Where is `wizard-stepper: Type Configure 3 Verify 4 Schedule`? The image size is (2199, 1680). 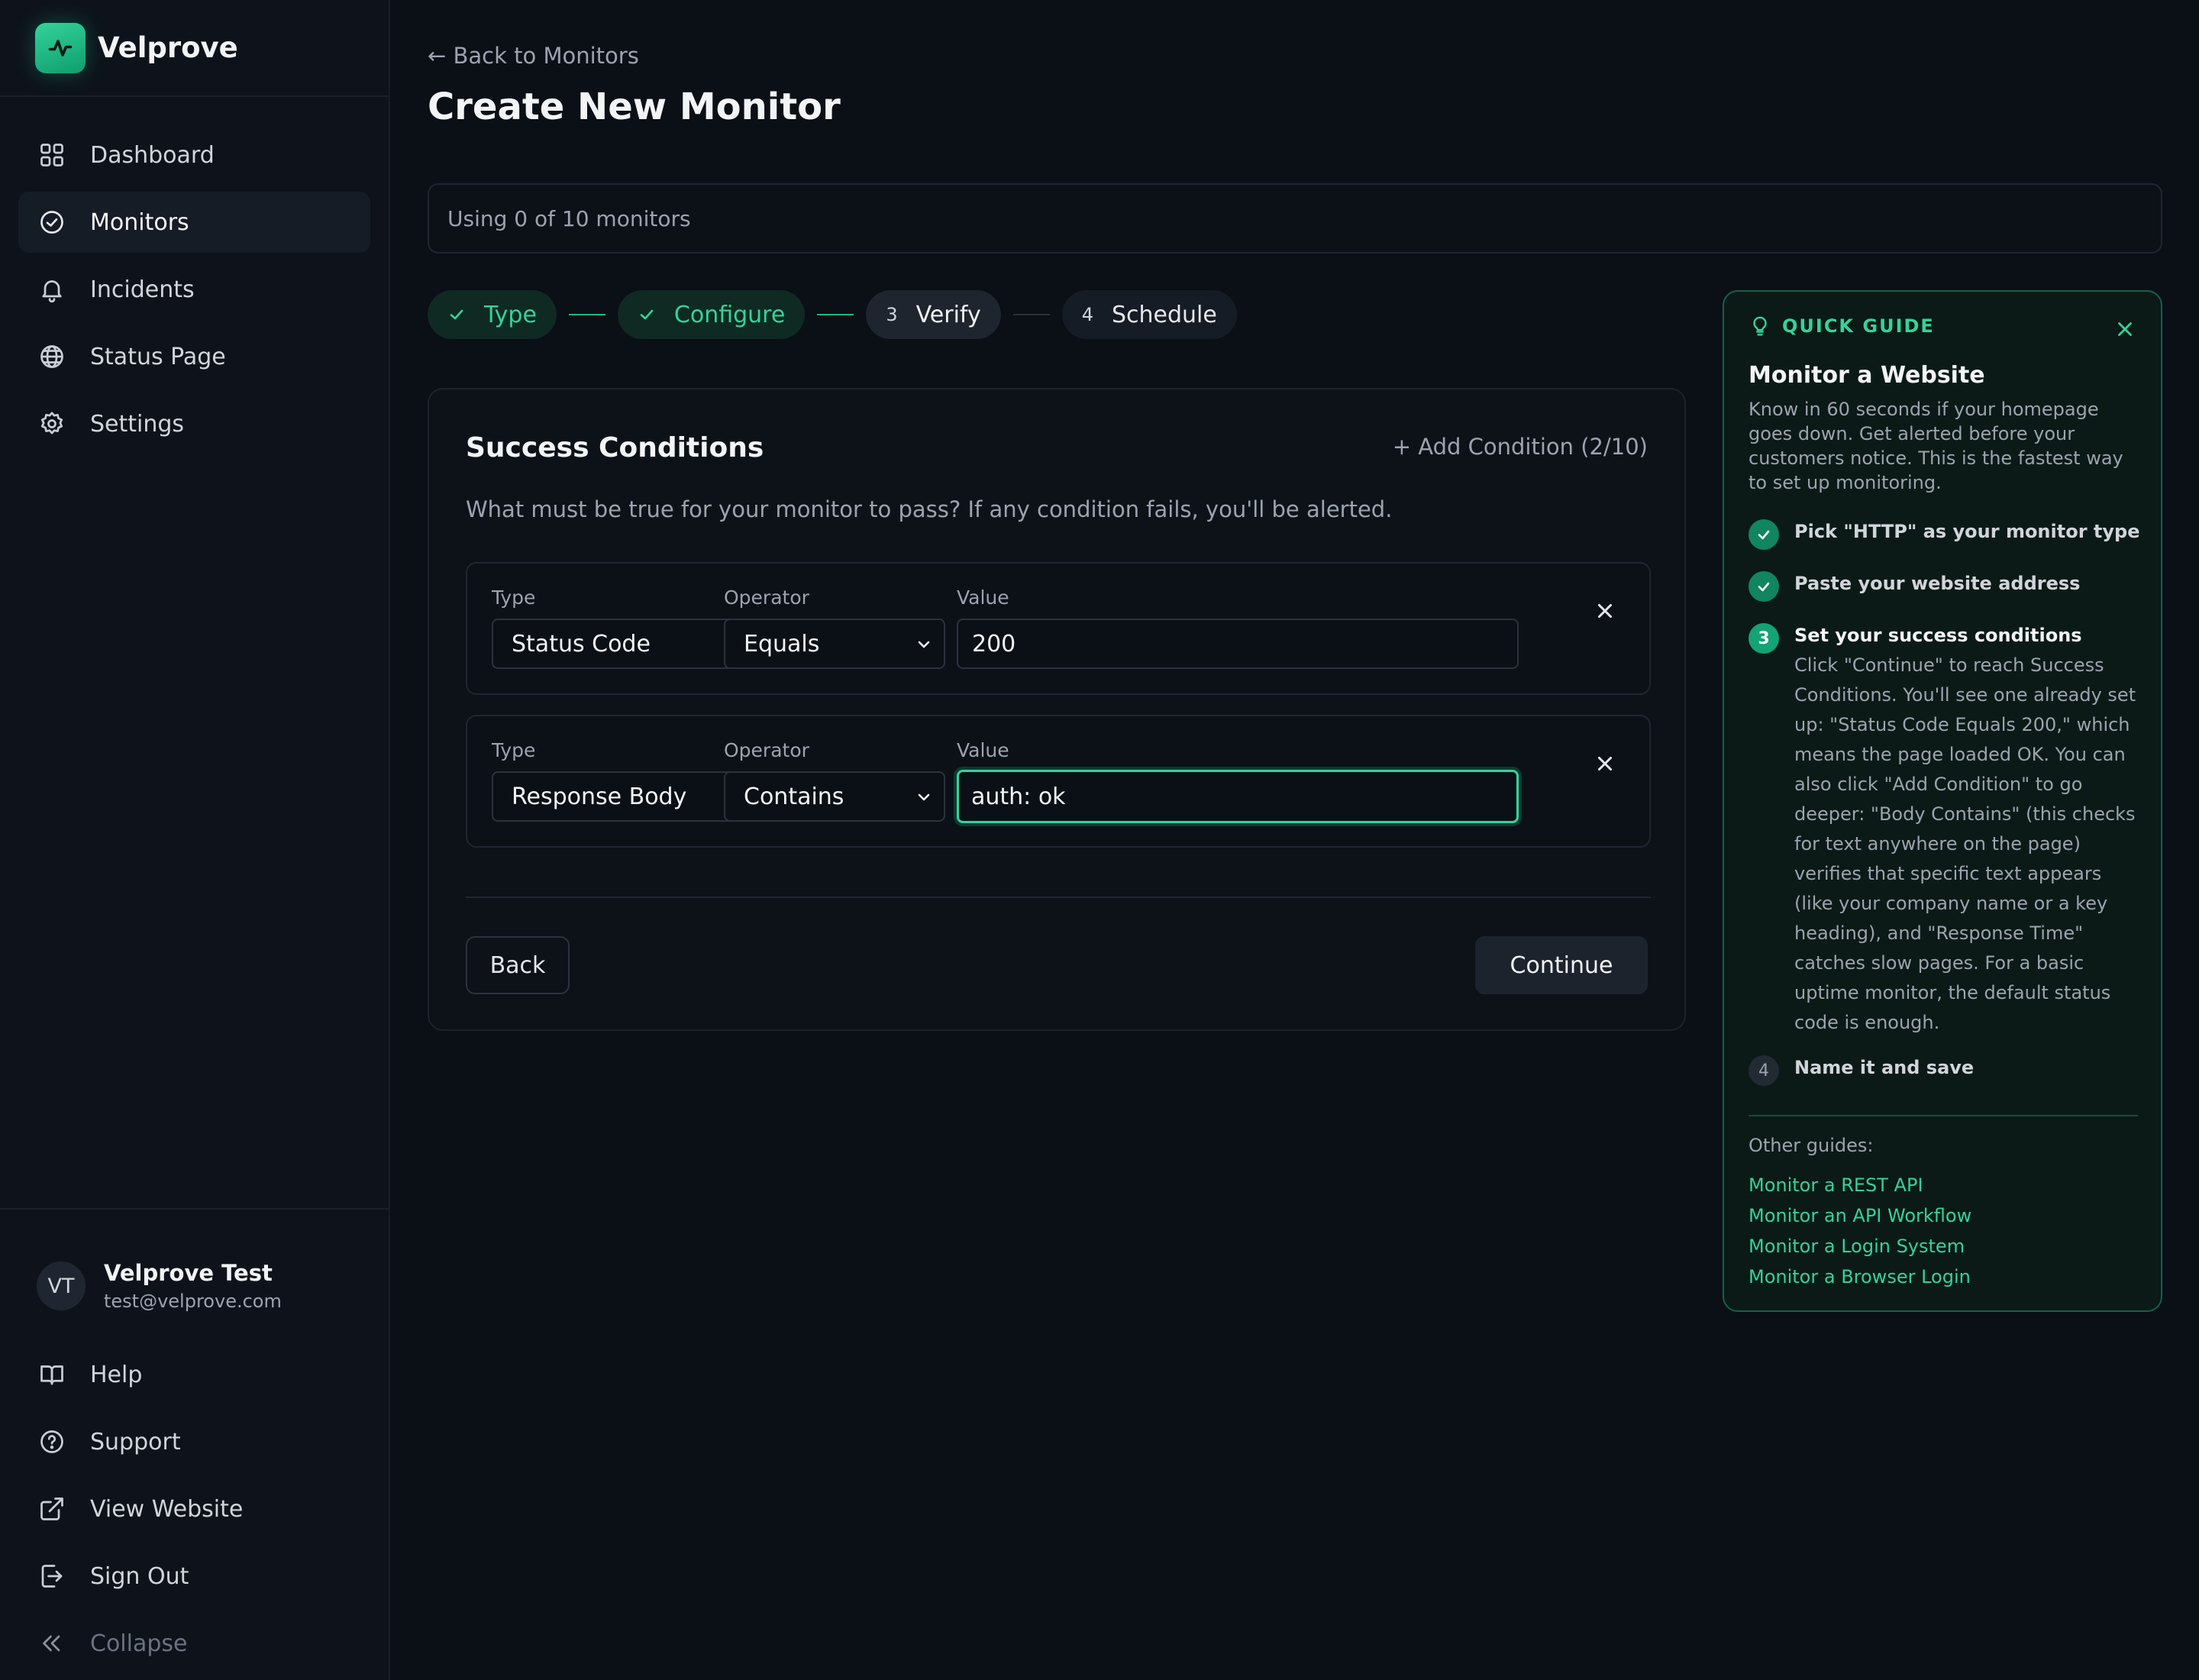 wizard-stepper: Type Configure 3 Verify 4 Schedule is located at coordinates (833, 314).